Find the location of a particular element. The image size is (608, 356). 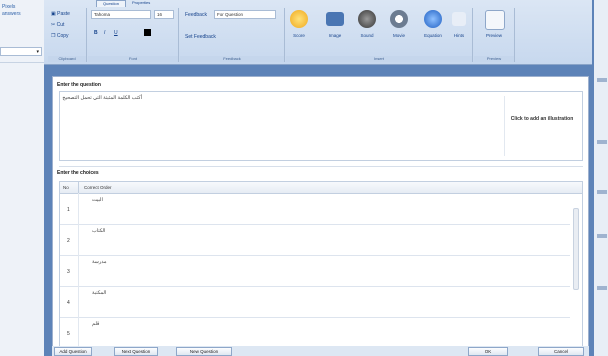

feedback-group-label: Feedback is located at coordinates (232, 59).